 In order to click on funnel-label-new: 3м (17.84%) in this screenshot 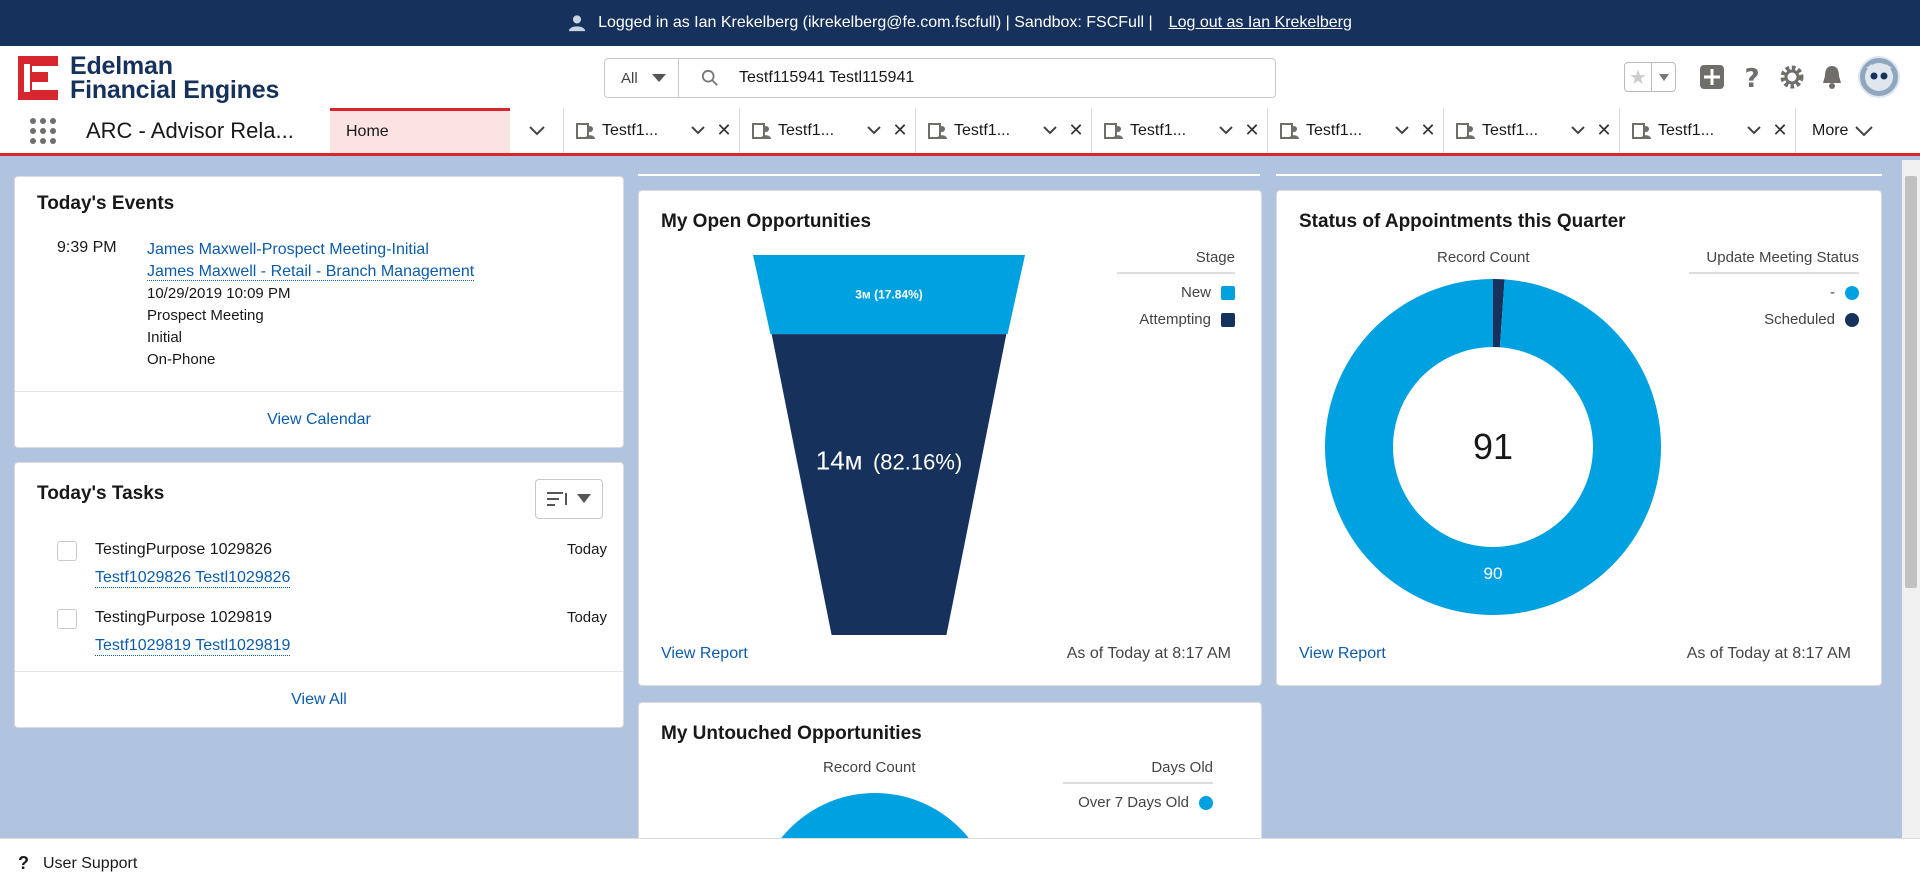, I will do `click(889, 295)`.